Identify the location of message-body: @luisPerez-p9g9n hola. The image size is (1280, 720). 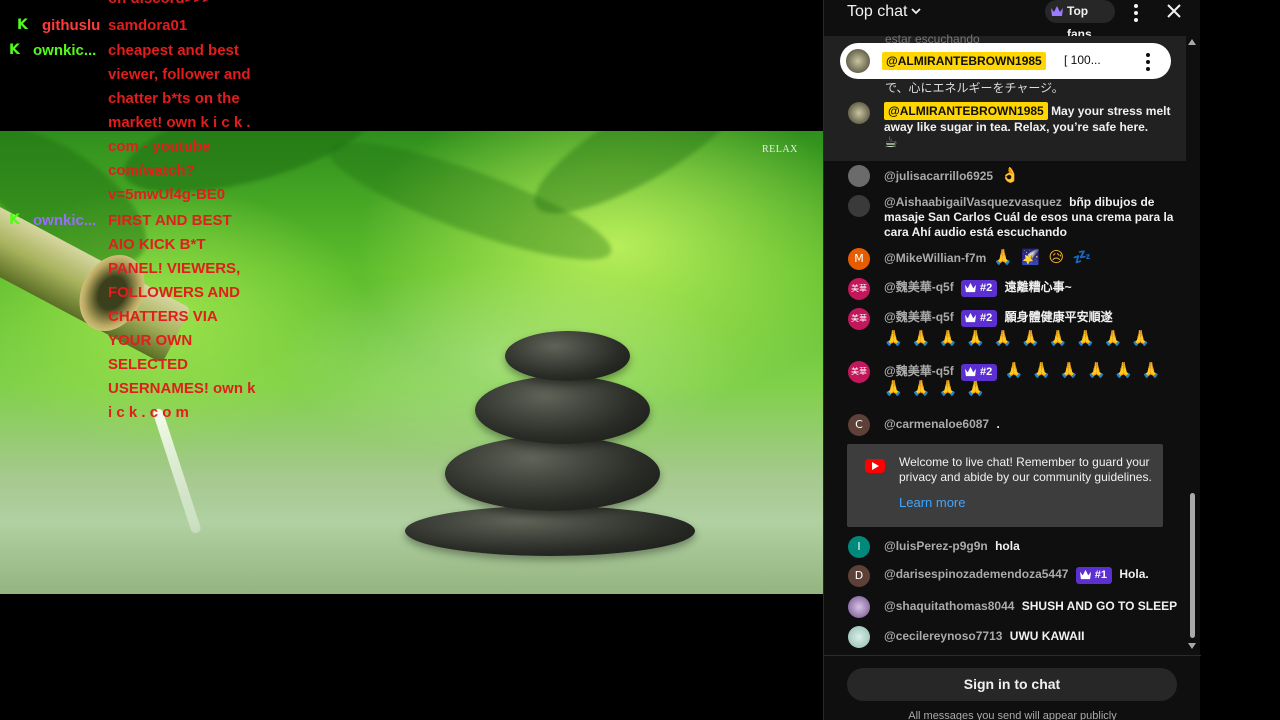
(1031, 546).